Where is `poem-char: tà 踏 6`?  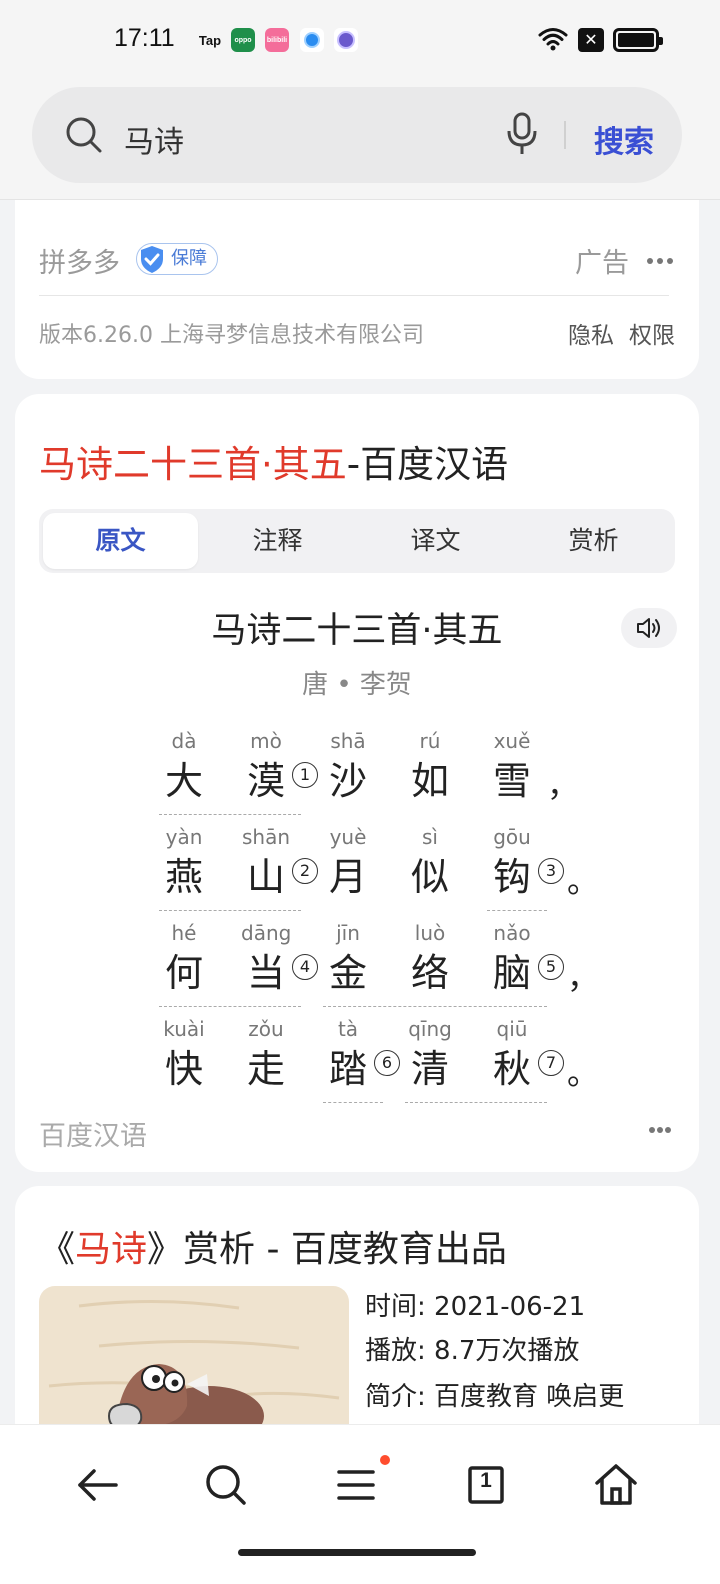
poem-char: tà 踏 6 is located at coordinates (364, 1054).